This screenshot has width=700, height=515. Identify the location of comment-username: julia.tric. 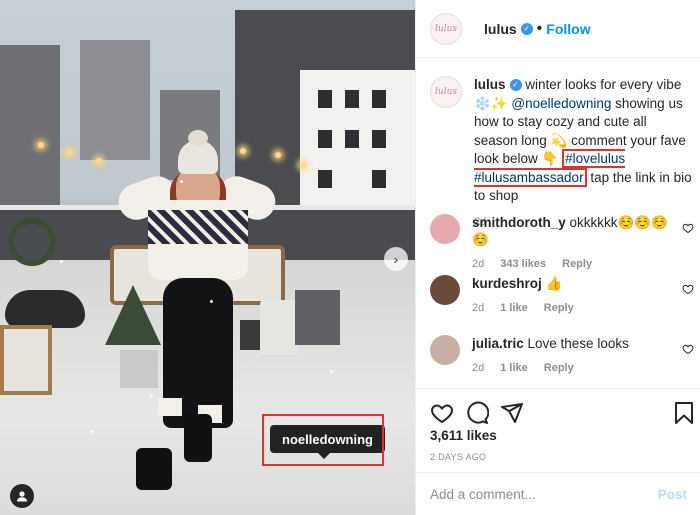
(498, 343).